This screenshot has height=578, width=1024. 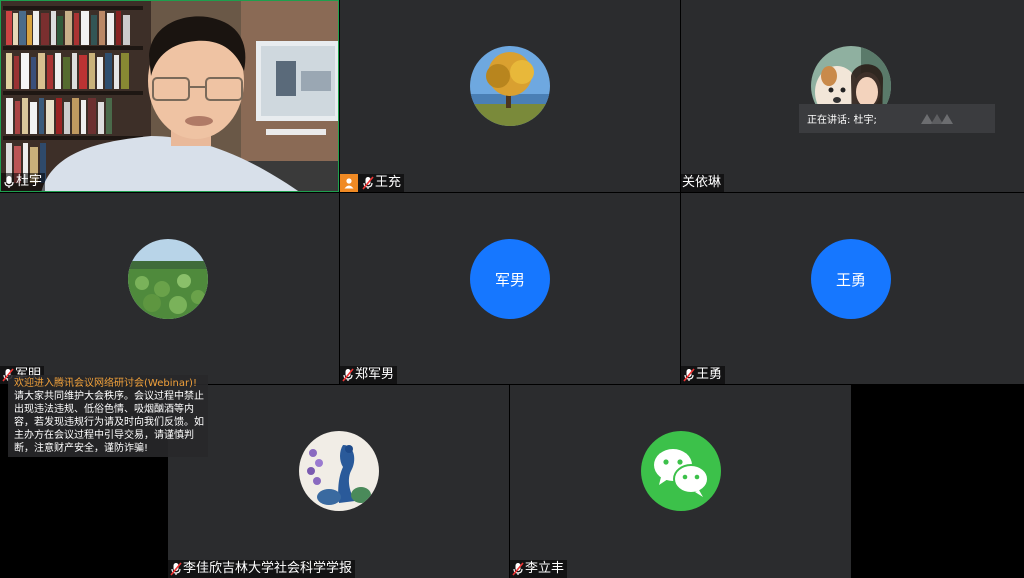 What do you see at coordinates (9, 182) in the screenshot?
I see `microphone-icon` at bounding box center [9, 182].